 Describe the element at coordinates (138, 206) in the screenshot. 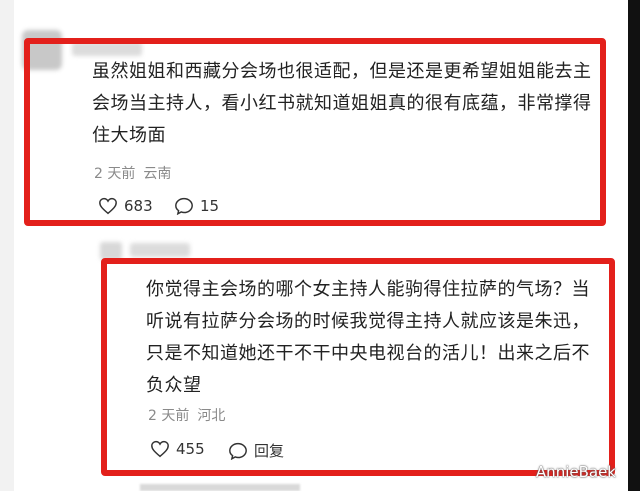

I see `like-count: 683` at that location.